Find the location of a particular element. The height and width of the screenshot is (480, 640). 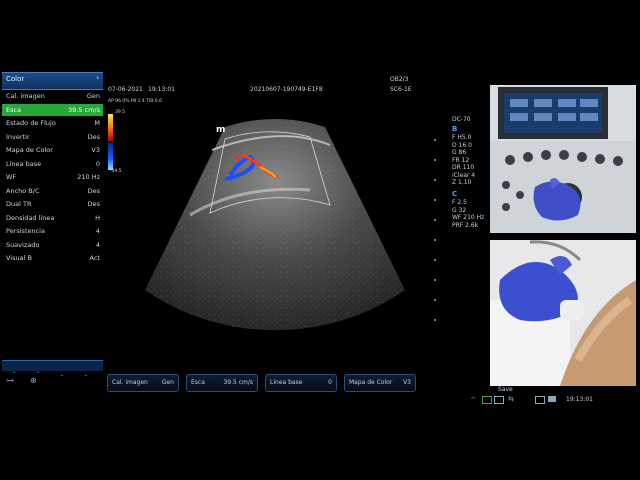

menu-item: Esca 39.5 cm/s is located at coordinates (52, 109).